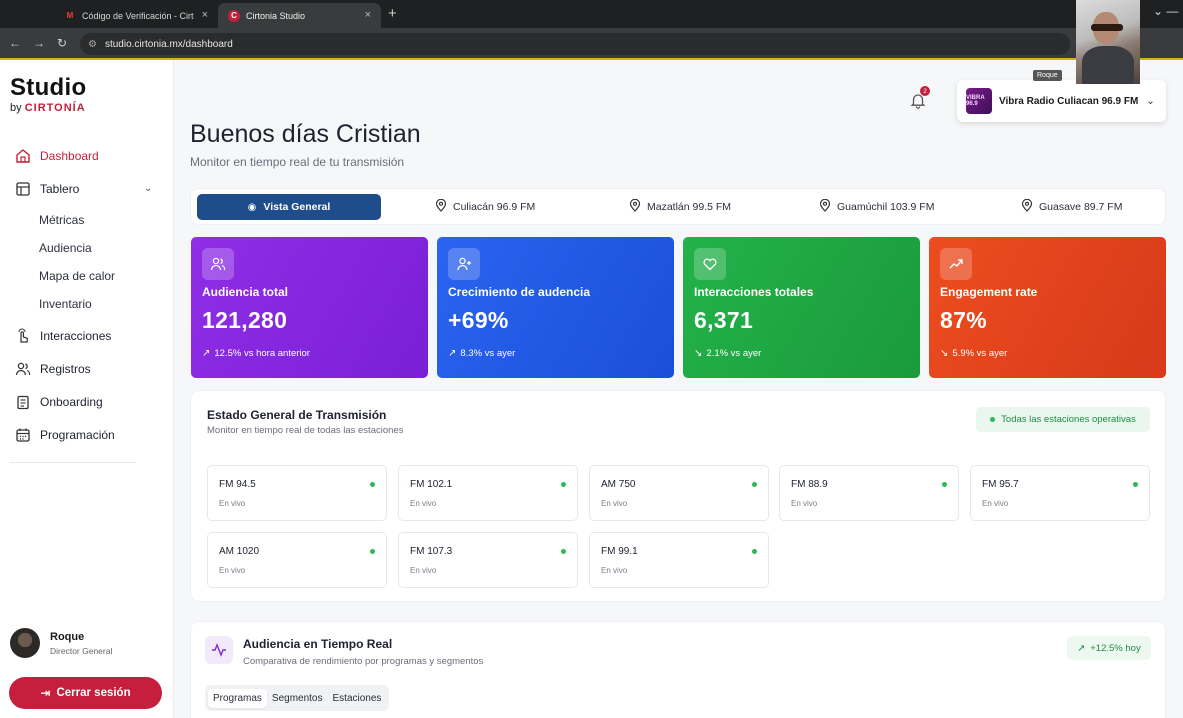 This screenshot has height=718, width=1183. What do you see at coordinates (464, 264) in the screenshot?
I see `user-plus-icon` at bounding box center [464, 264].